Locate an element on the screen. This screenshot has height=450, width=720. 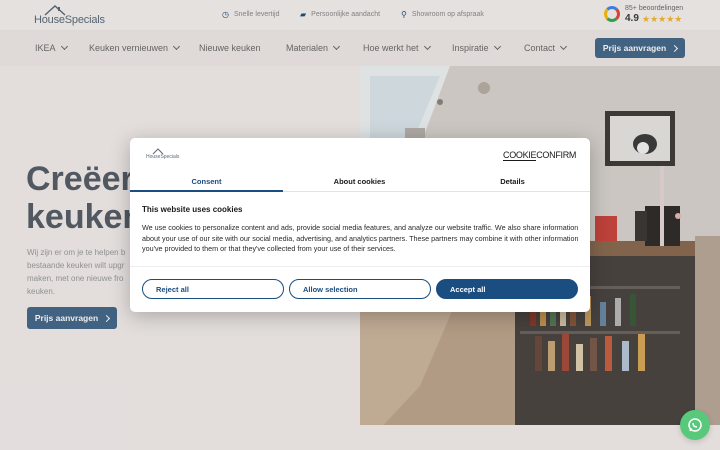
whatsapp-chat-button is located at coordinates (695, 425).